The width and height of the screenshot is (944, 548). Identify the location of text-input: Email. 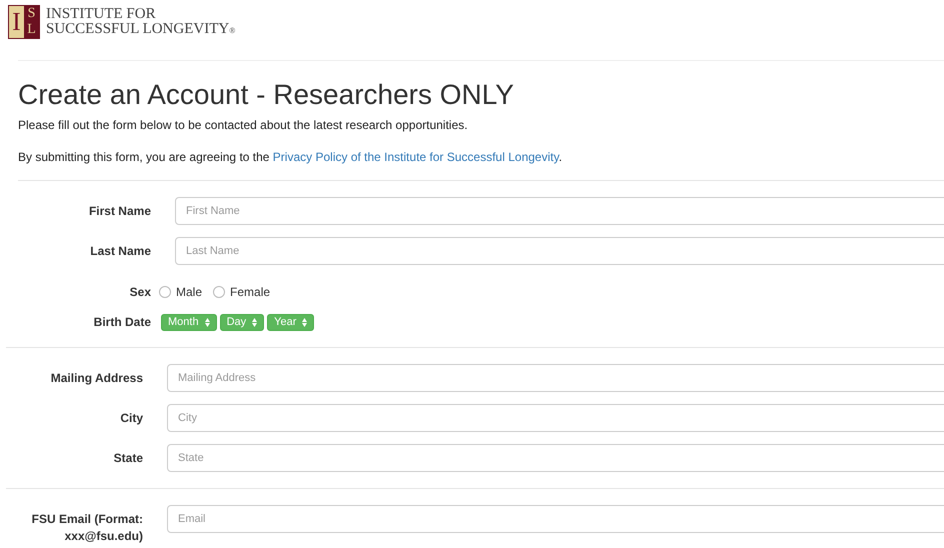
(555, 519).